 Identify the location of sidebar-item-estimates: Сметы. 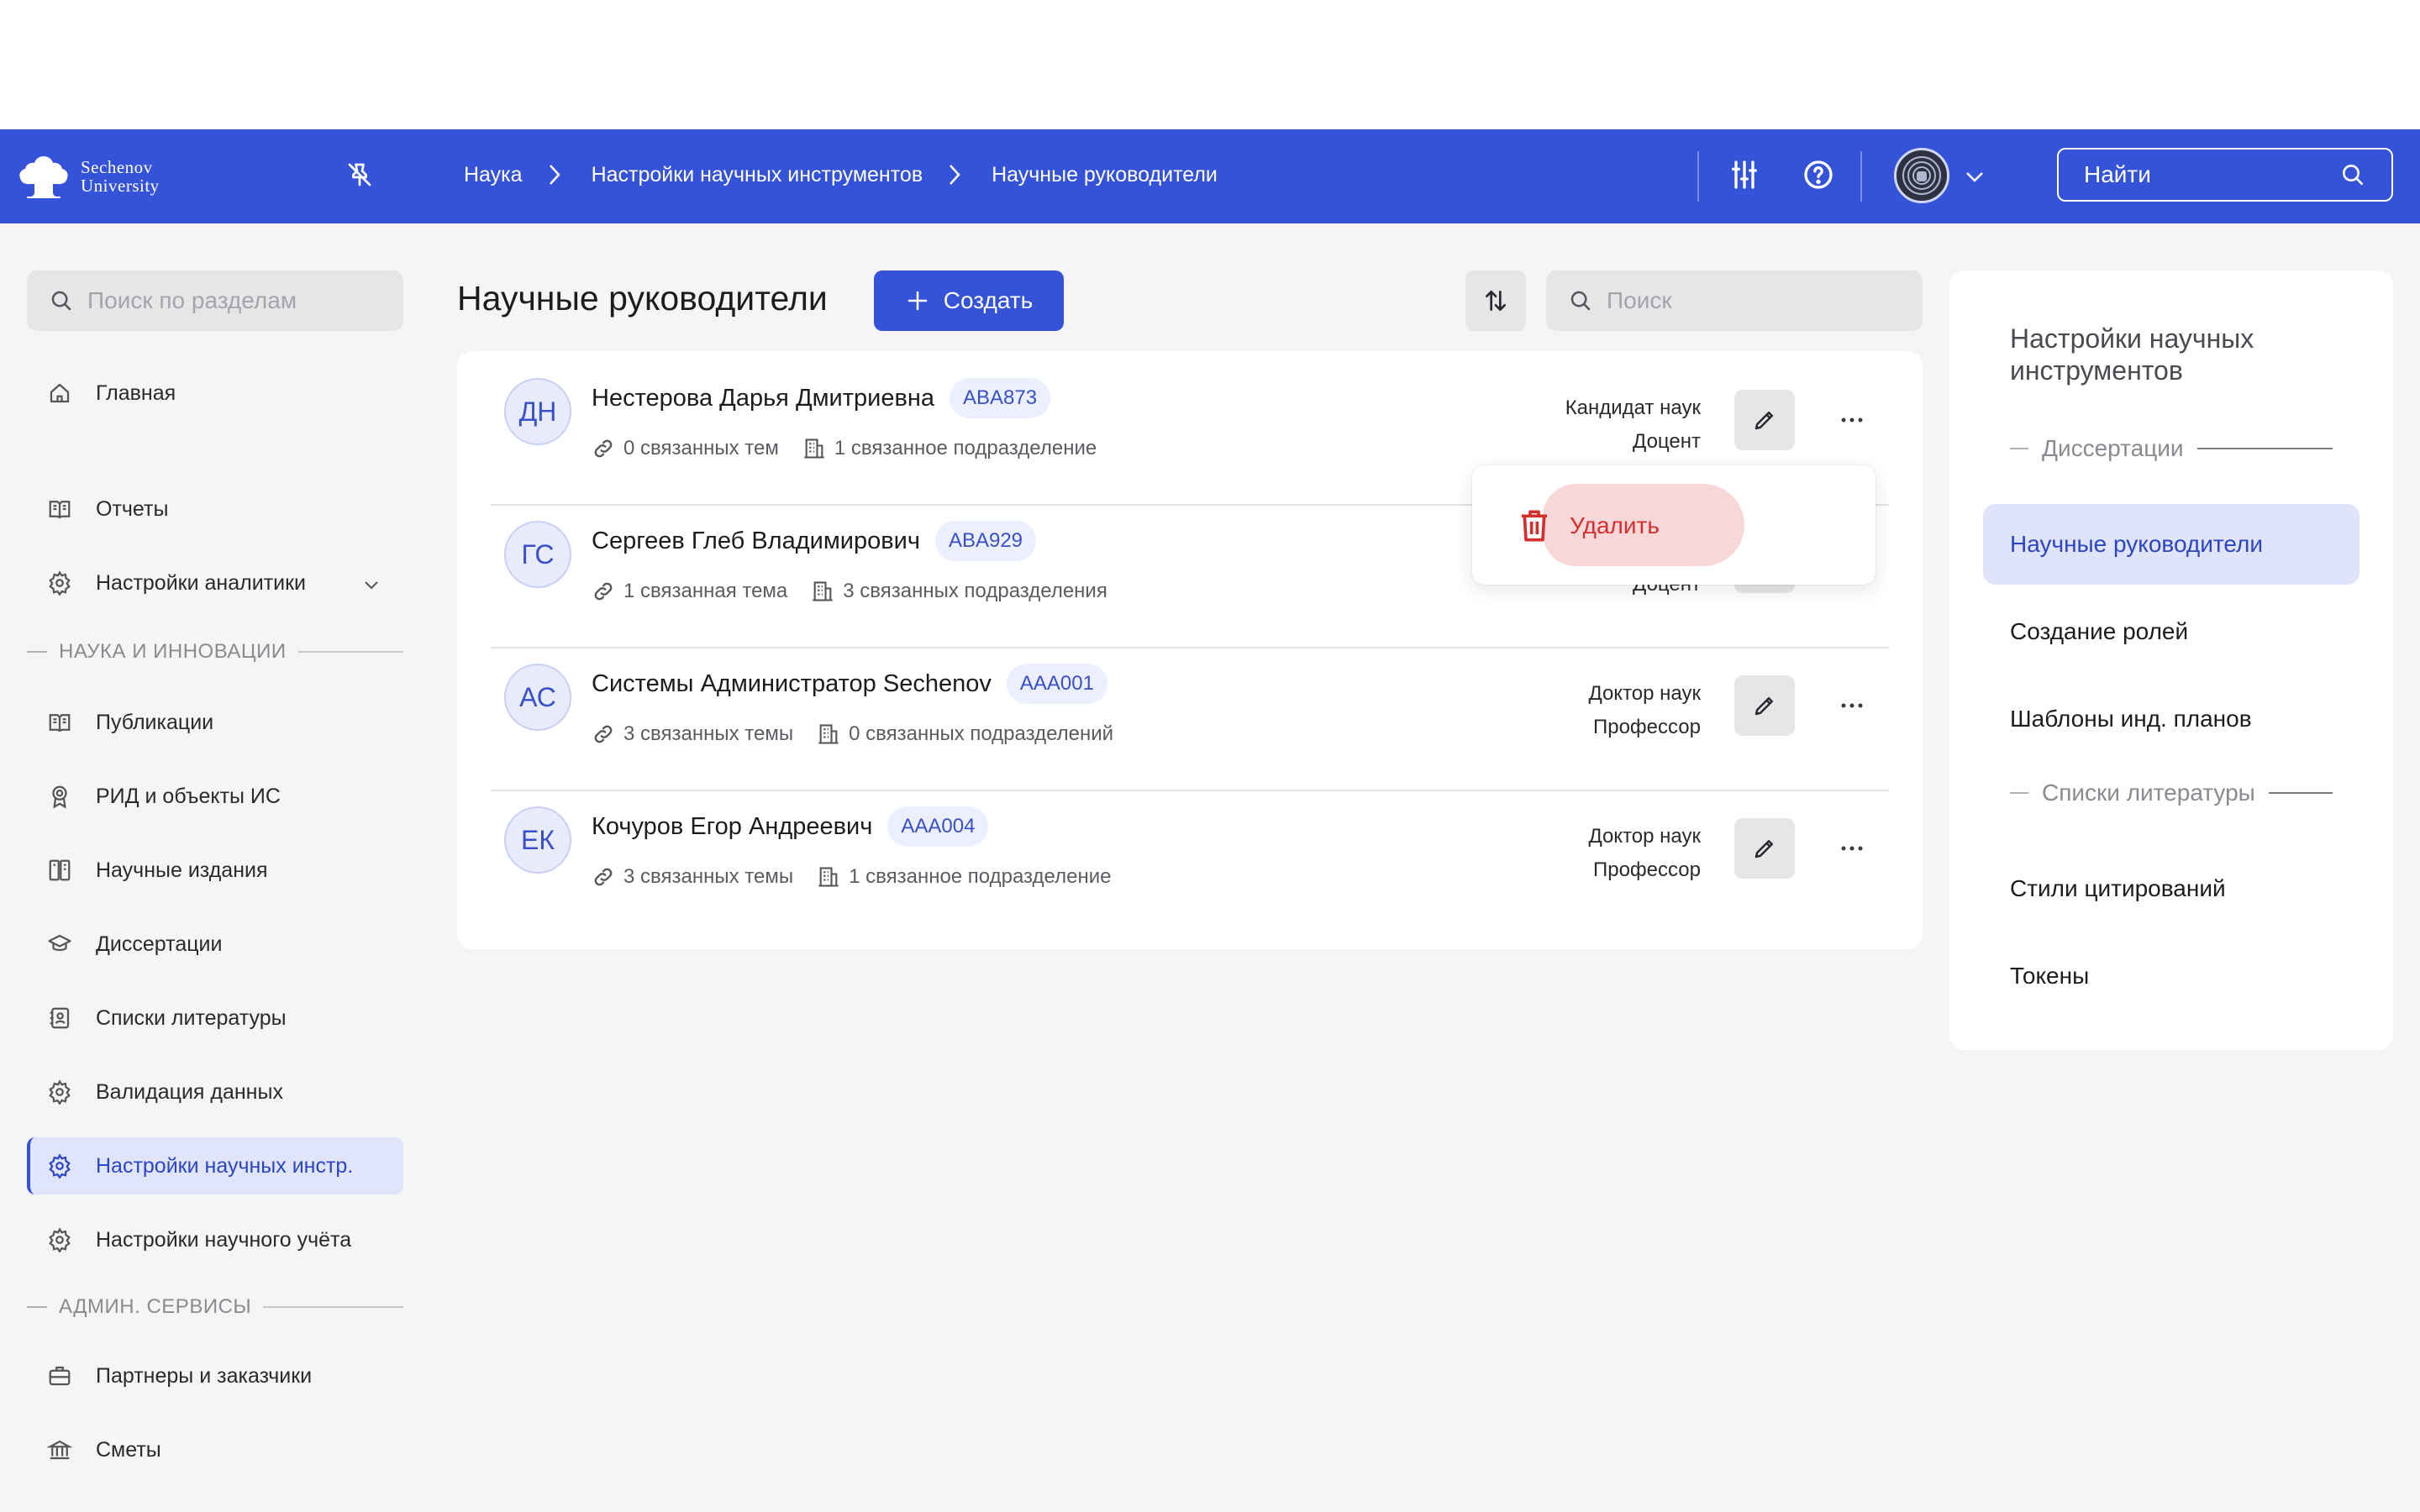
(215, 1449).